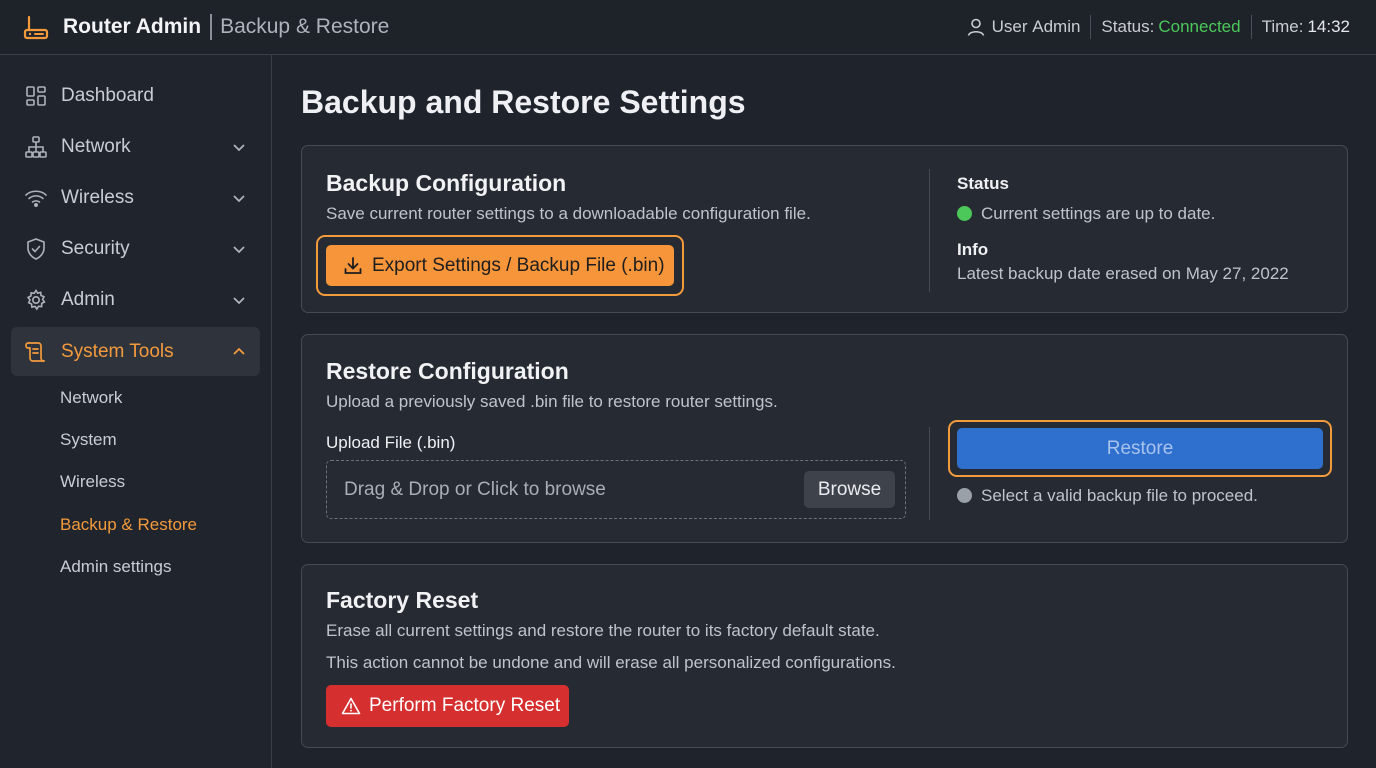 The height and width of the screenshot is (768, 1376). What do you see at coordinates (107, 95) in the screenshot?
I see `sidebar-item-label: Dashboard` at bounding box center [107, 95].